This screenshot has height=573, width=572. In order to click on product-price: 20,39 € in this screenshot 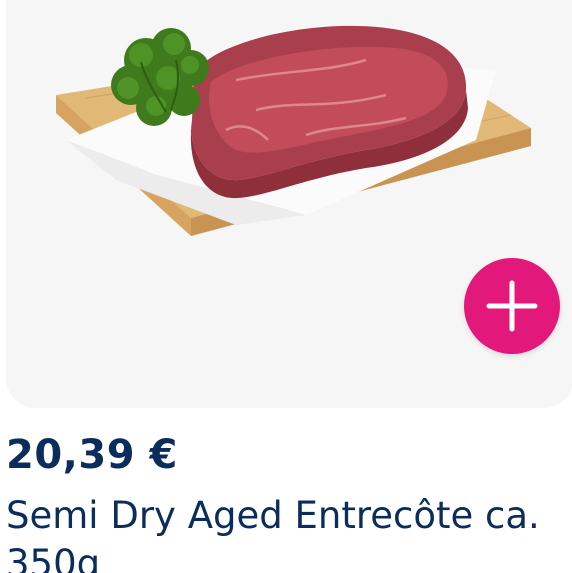, I will do `click(92, 455)`.